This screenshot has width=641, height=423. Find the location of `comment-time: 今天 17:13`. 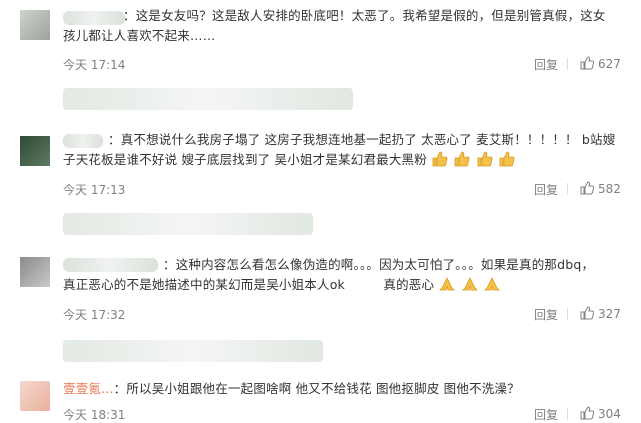

comment-time: 今天 17:13 is located at coordinates (94, 190).